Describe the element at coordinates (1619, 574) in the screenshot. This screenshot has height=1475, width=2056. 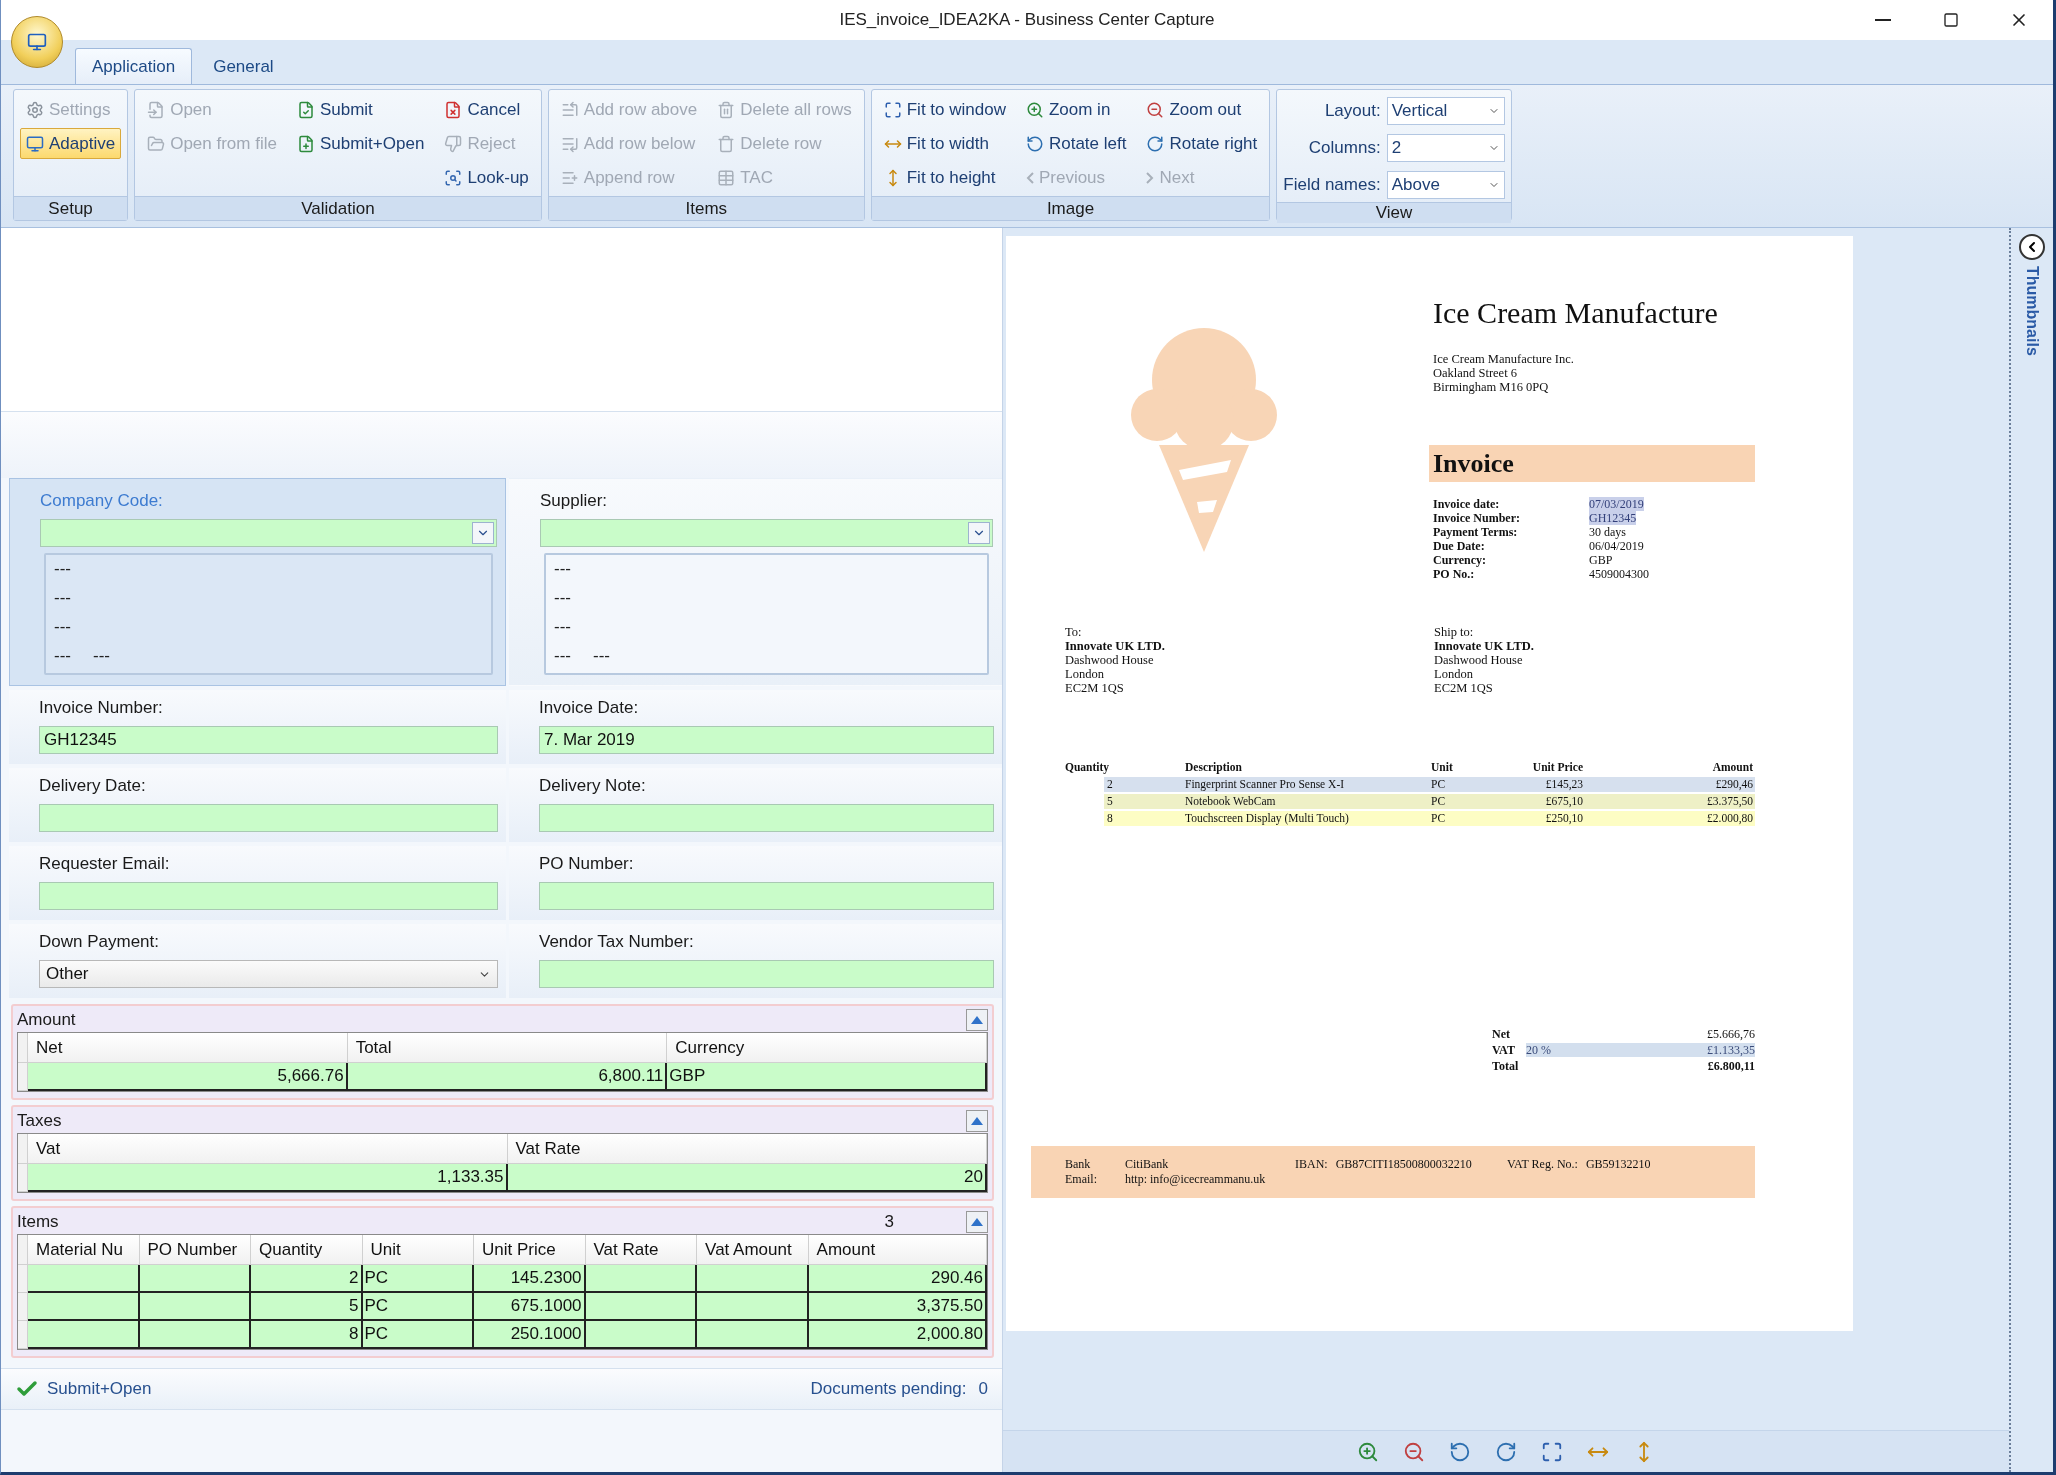
I see `detail-value: 4509004300` at that location.